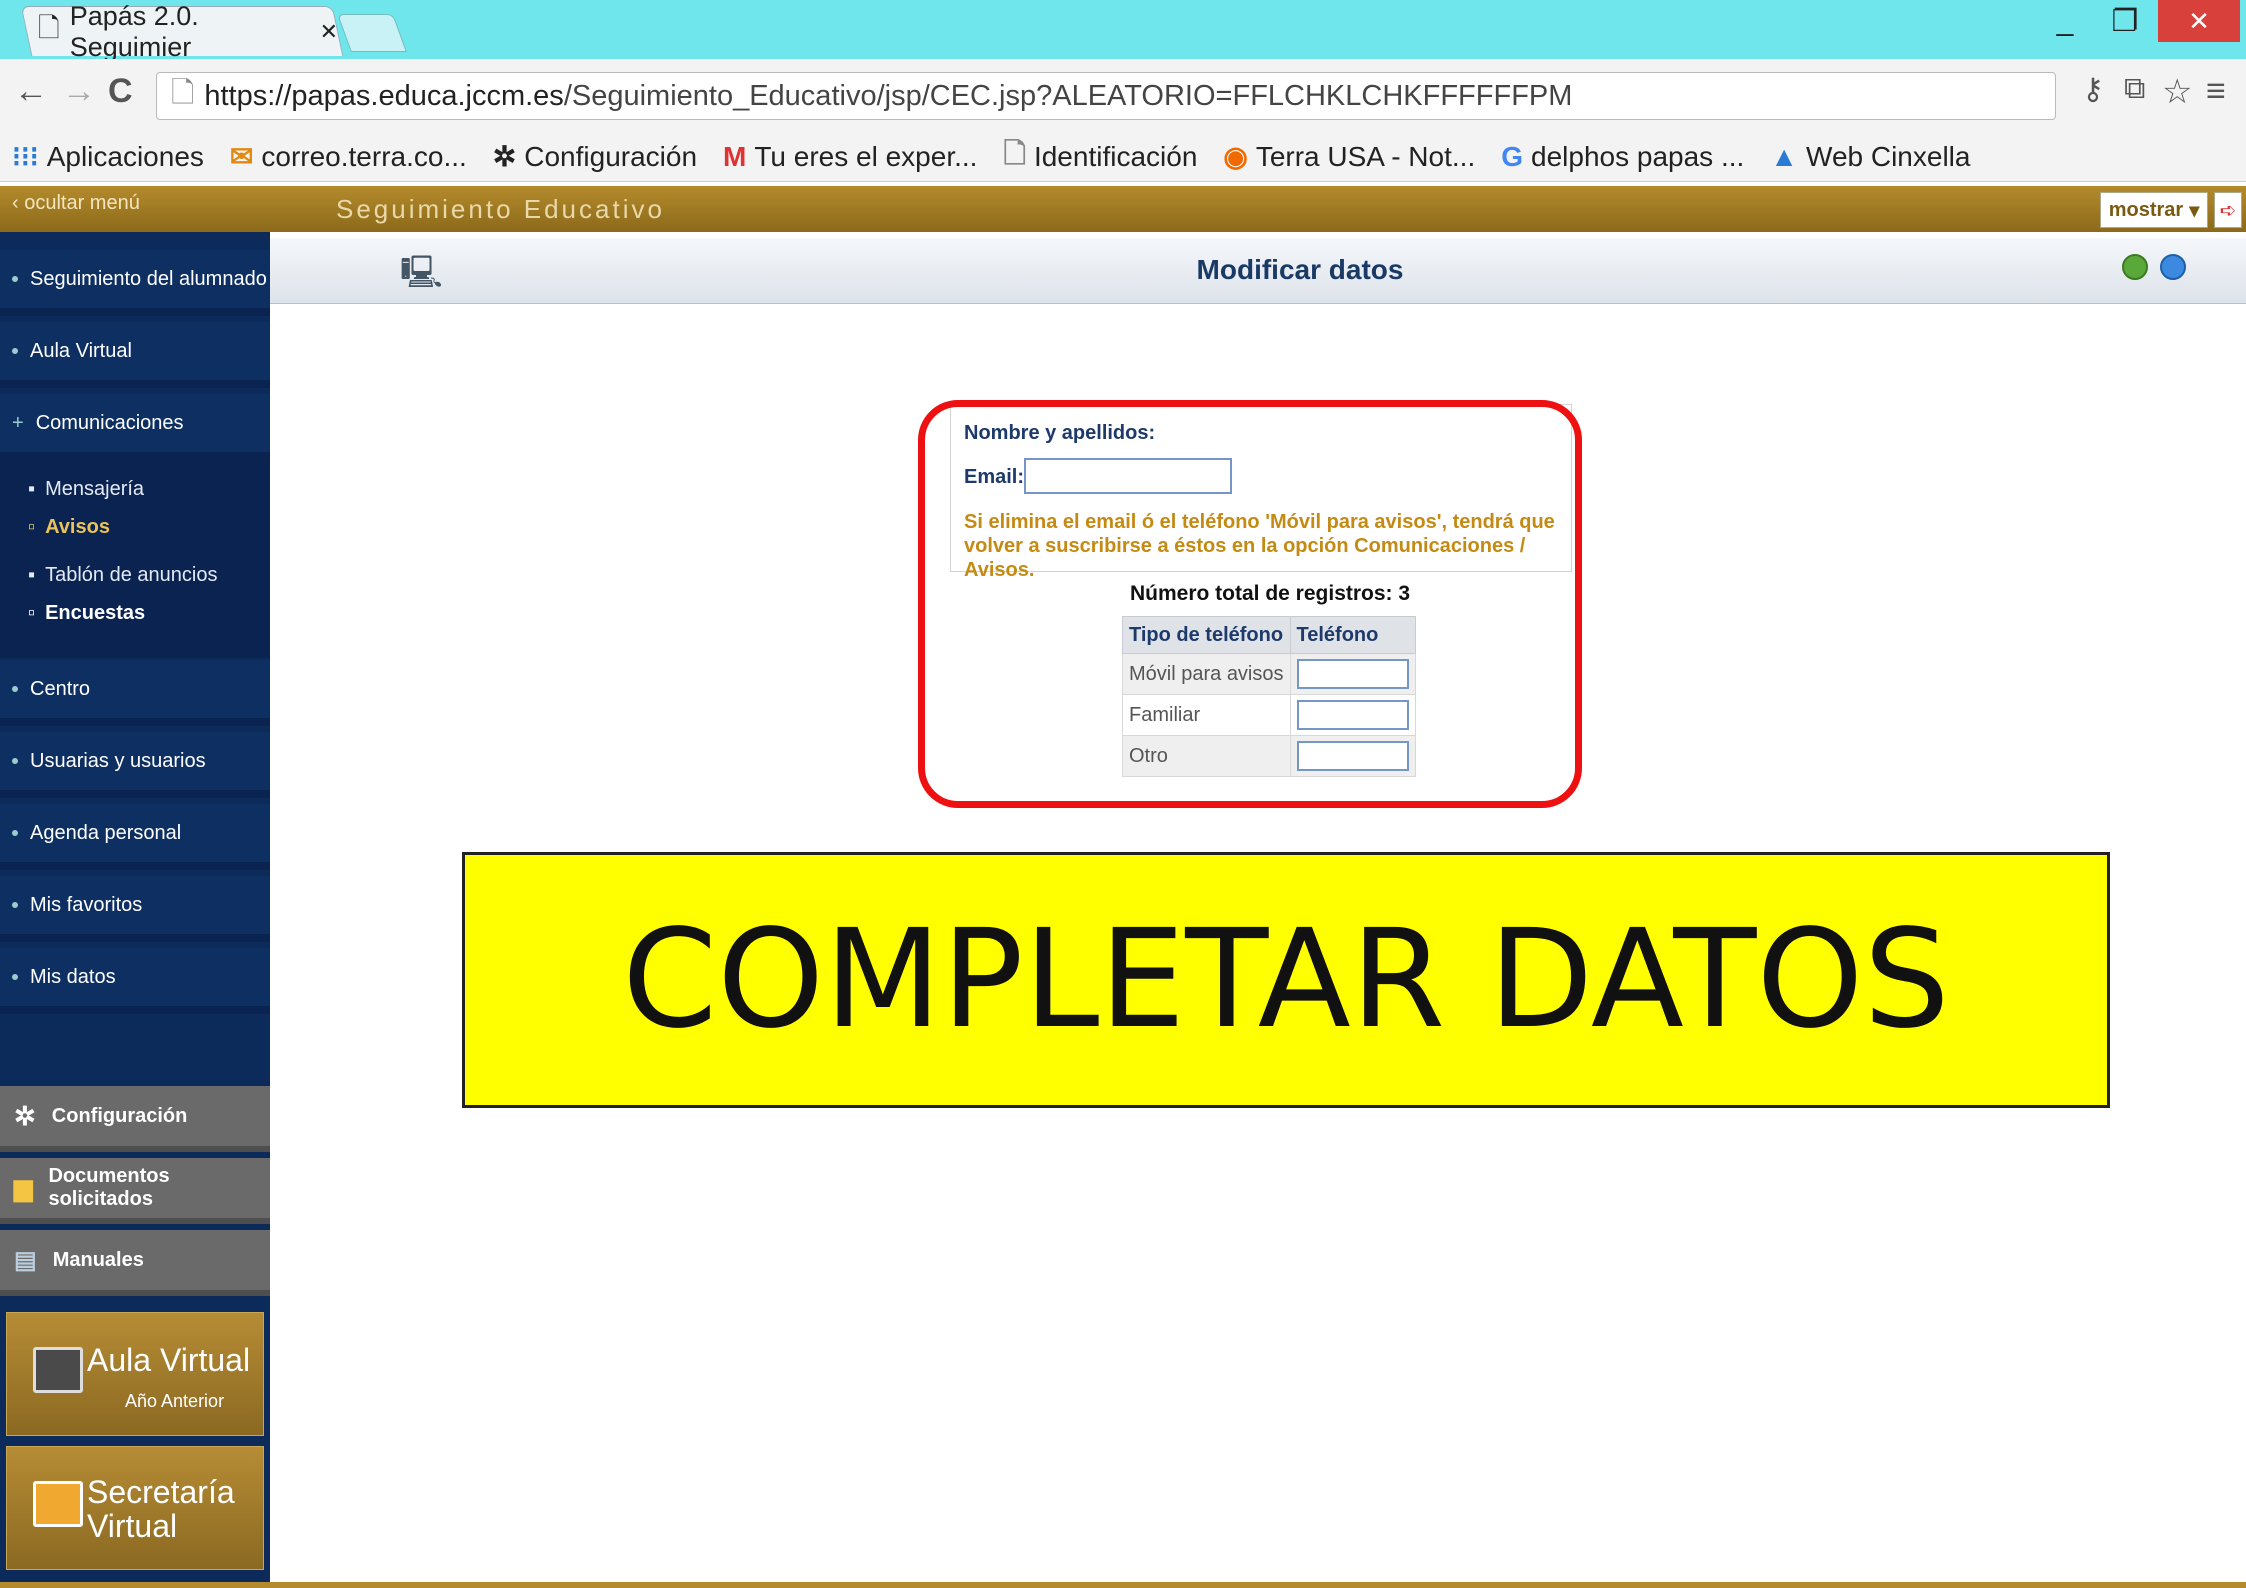 The width and height of the screenshot is (2246, 1588). What do you see at coordinates (2199, 21) in the screenshot?
I see `close-window-icon: ✕` at bounding box center [2199, 21].